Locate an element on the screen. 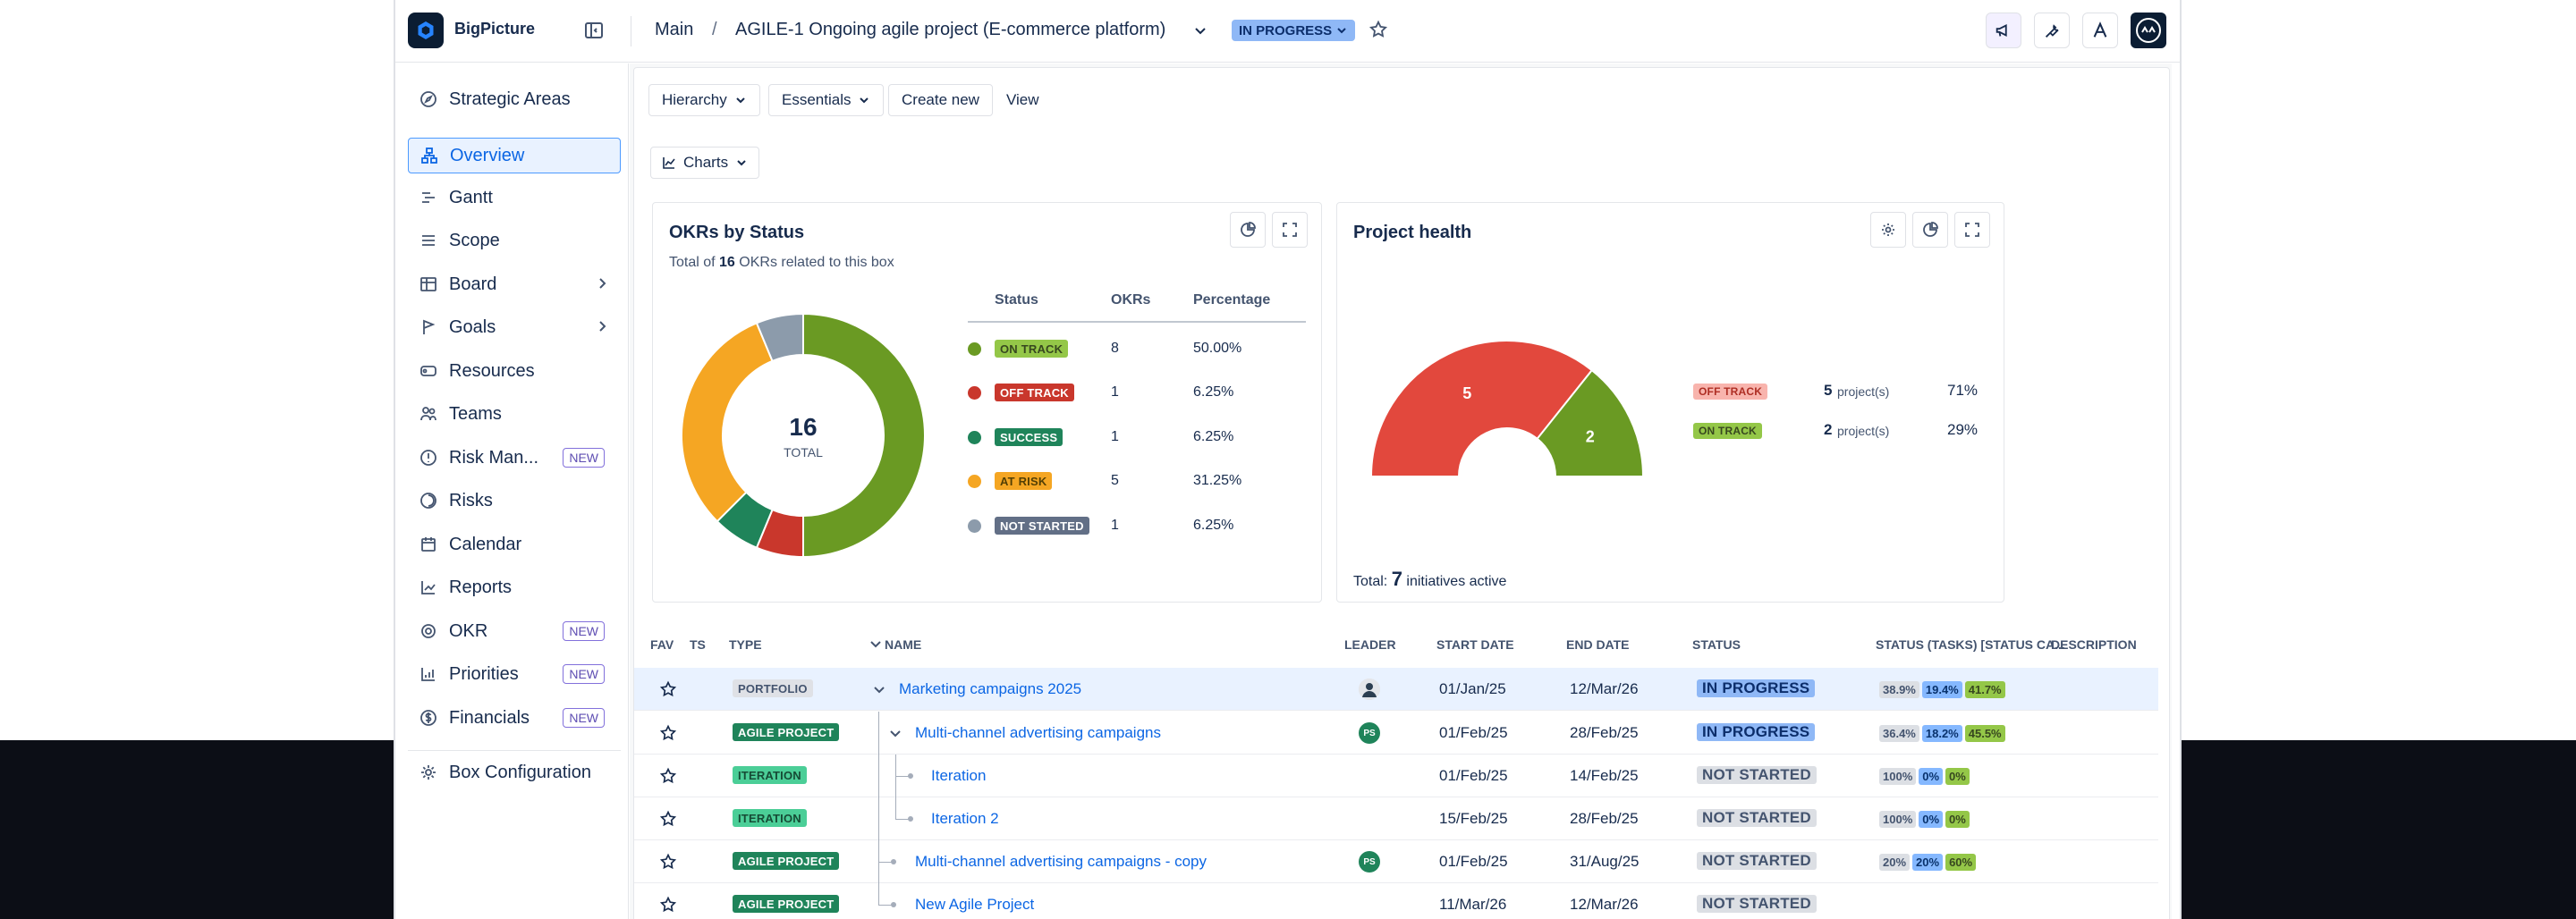 The image size is (2576, 919). charts-dropdown: Charts is located at coordinates (705, 163).